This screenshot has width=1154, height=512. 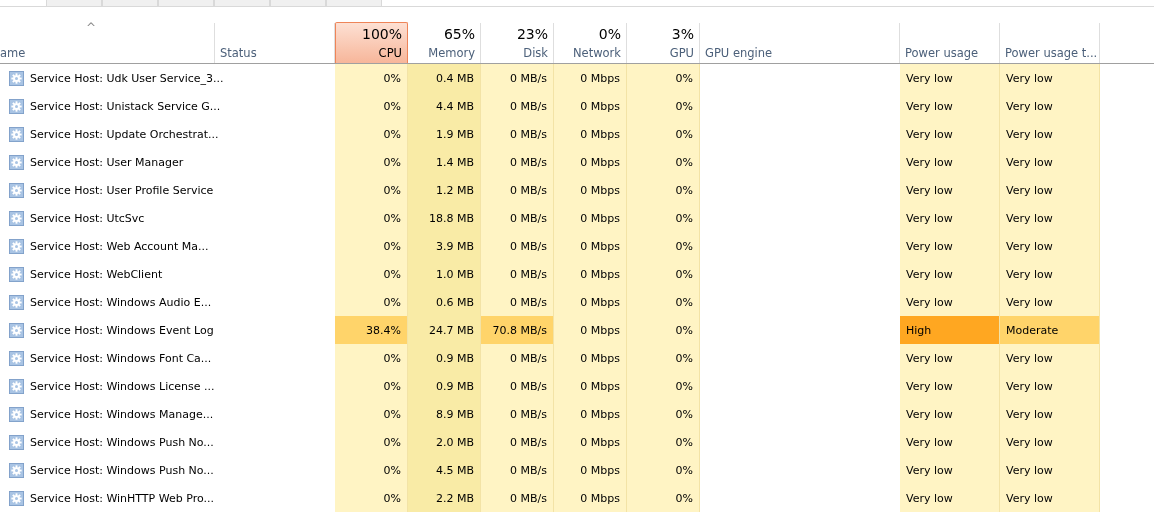 What do you see at coordinates (239, 53) in the screenshot?
I see `header-label: Status` at bounding box center [239, 53].